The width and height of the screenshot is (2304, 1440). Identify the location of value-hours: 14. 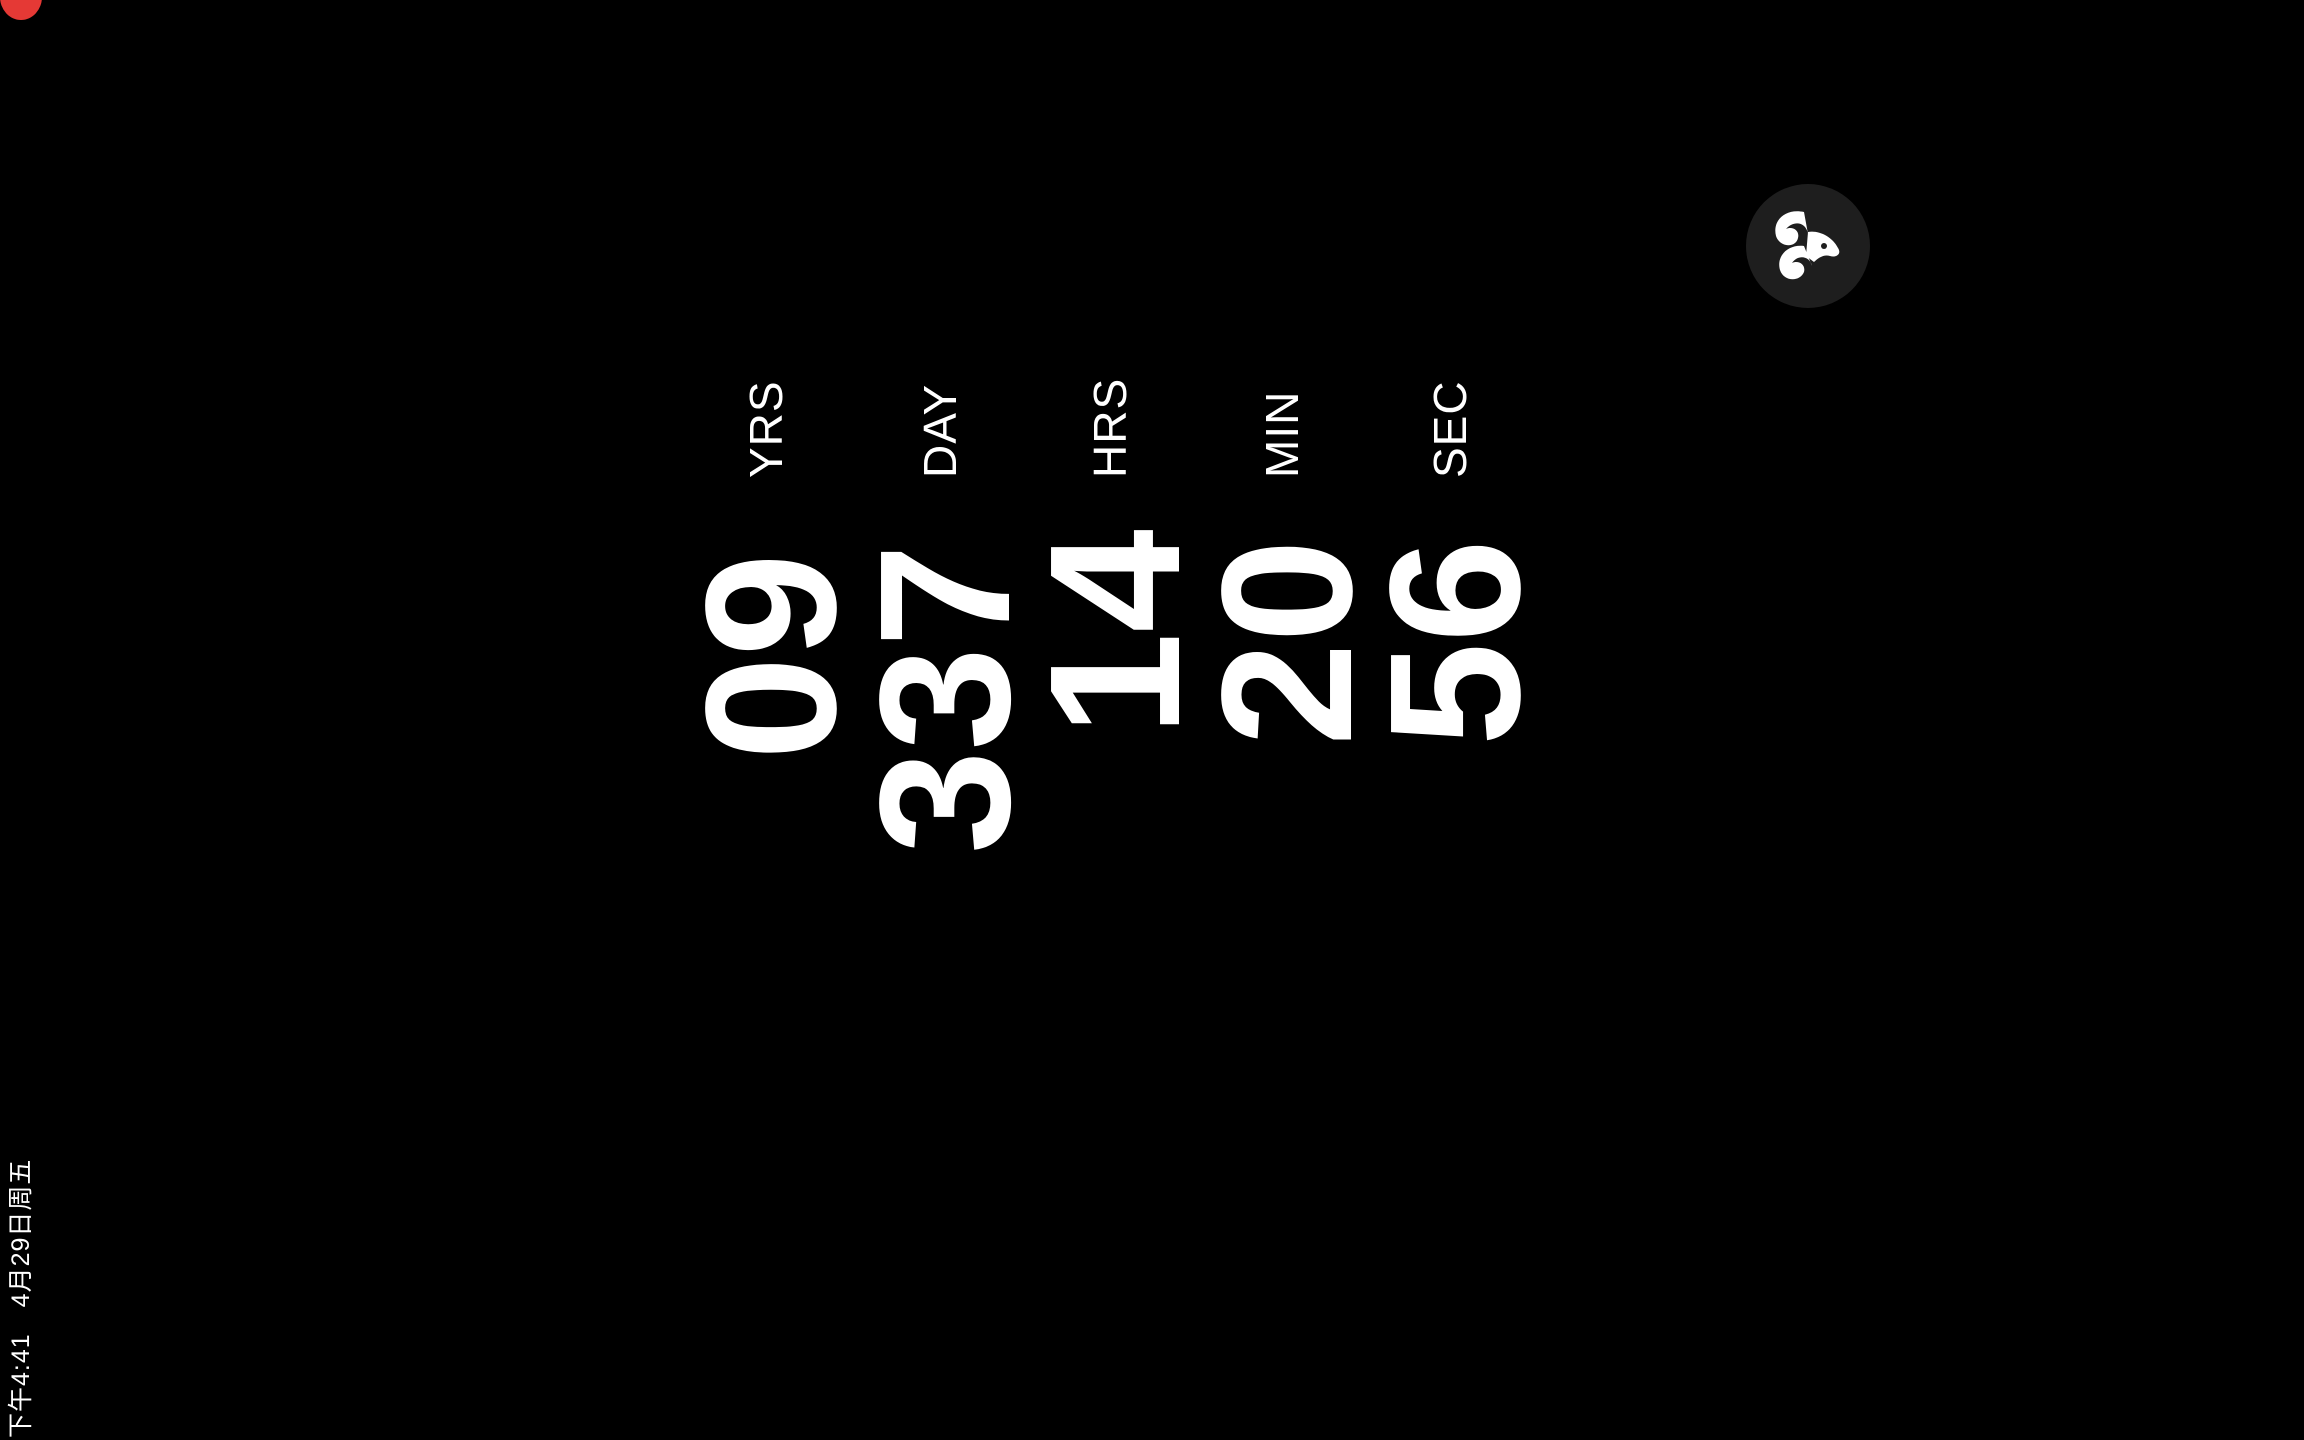
(1115, 694).